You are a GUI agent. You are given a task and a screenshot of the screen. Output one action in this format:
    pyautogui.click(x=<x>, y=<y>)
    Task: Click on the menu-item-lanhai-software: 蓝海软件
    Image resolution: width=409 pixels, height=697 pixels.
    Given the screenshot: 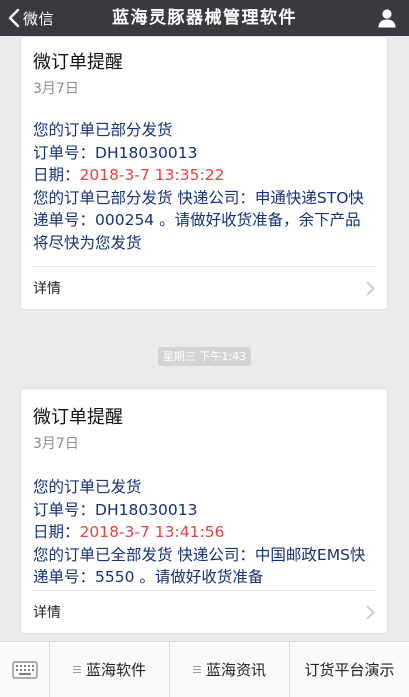 What is the action you would take?
    pyautogui.click(x=110, y=669)
    